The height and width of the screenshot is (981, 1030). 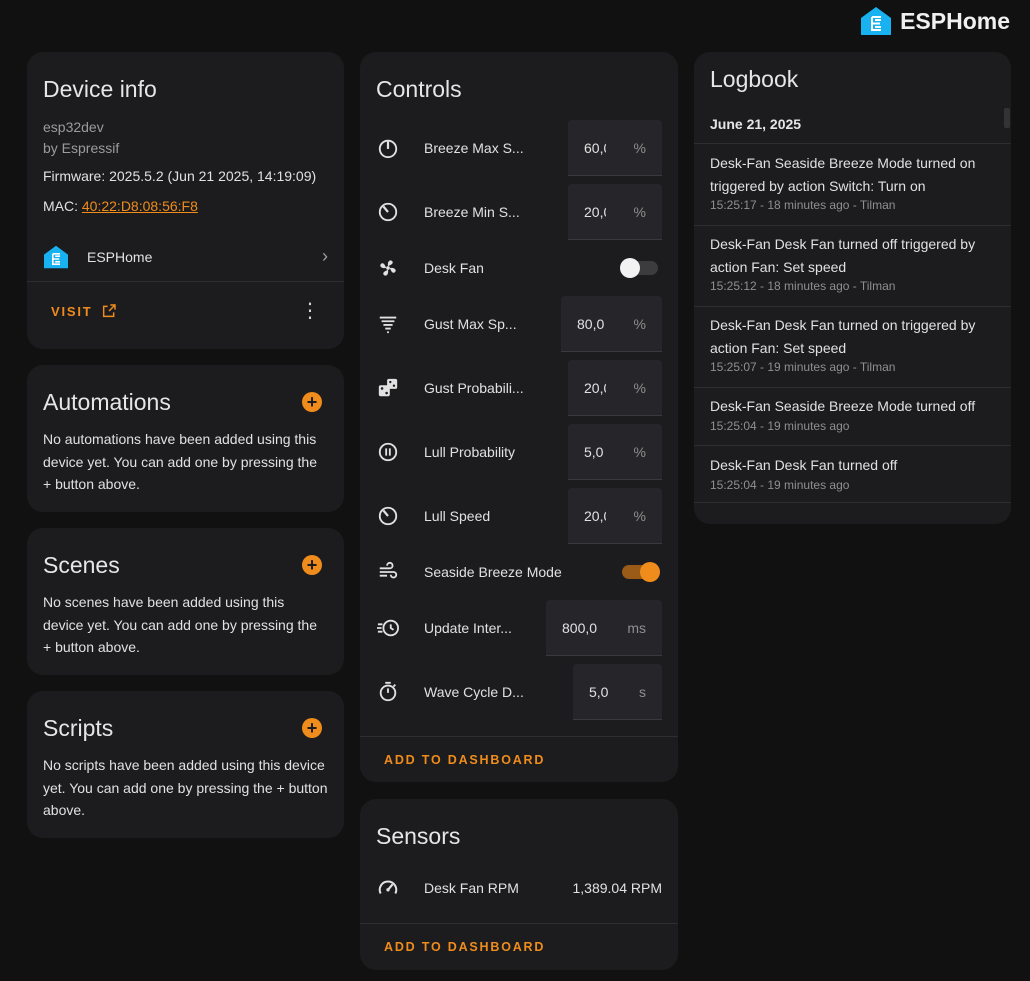 What do you see at coordinates (388, 888) in the screenshot?
I see `gauge-icon` at bounding box center [388, 888].